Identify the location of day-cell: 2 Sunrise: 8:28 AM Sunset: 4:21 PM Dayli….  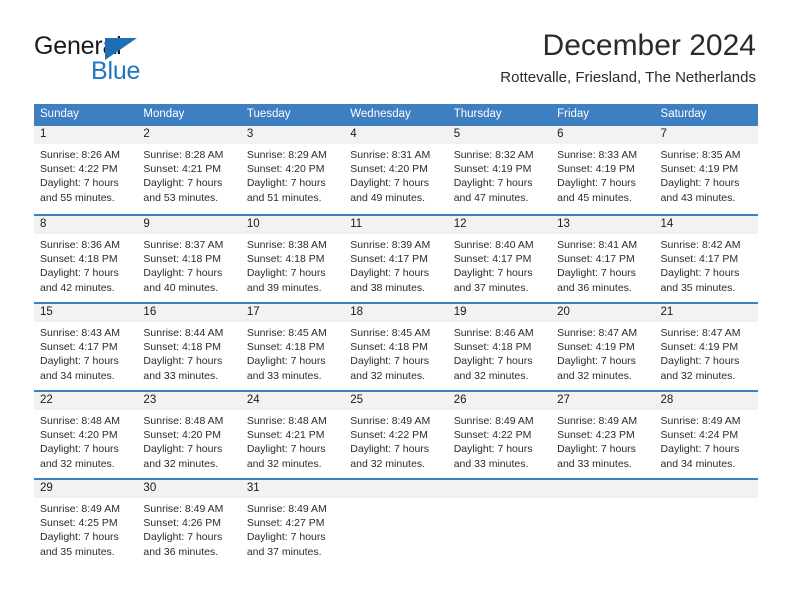
(189, 170).